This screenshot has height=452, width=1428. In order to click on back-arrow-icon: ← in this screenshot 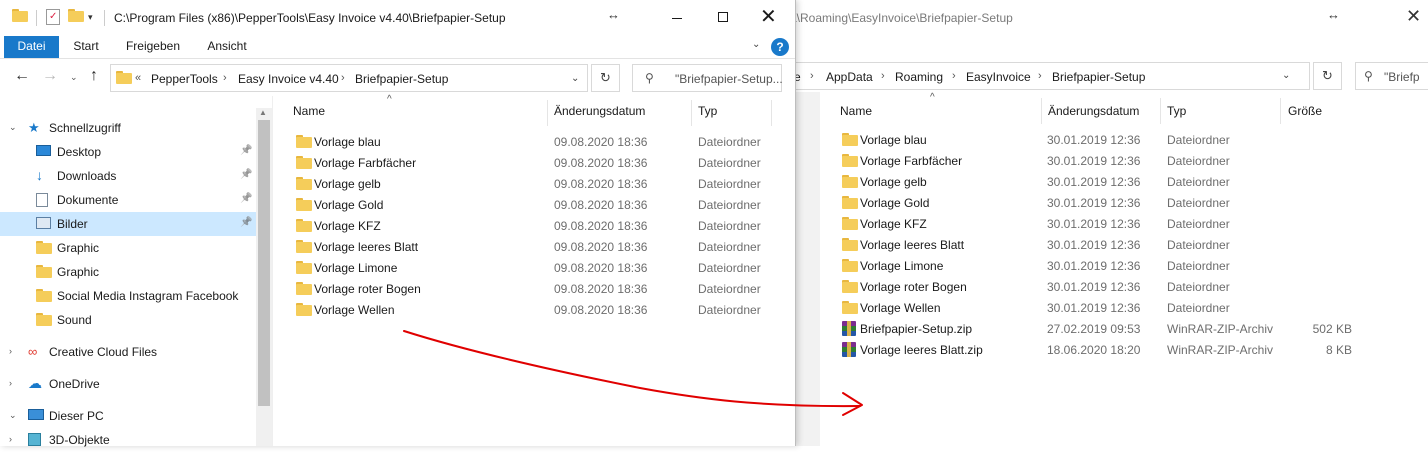, I will do `click(22, 76)`.